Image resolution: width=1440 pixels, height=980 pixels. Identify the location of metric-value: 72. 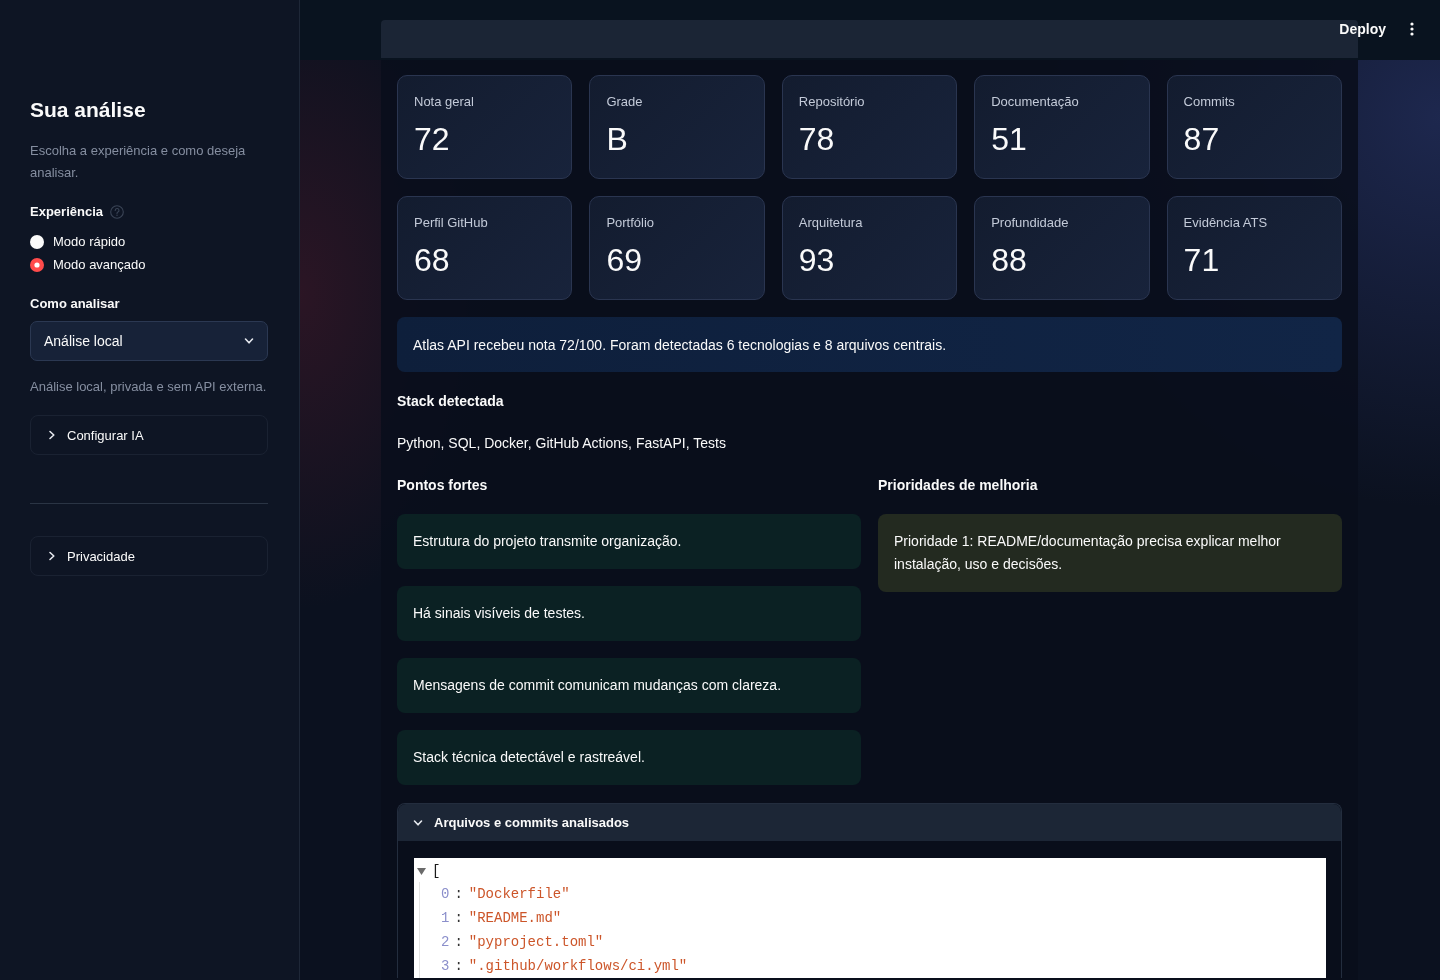
(432, 139).